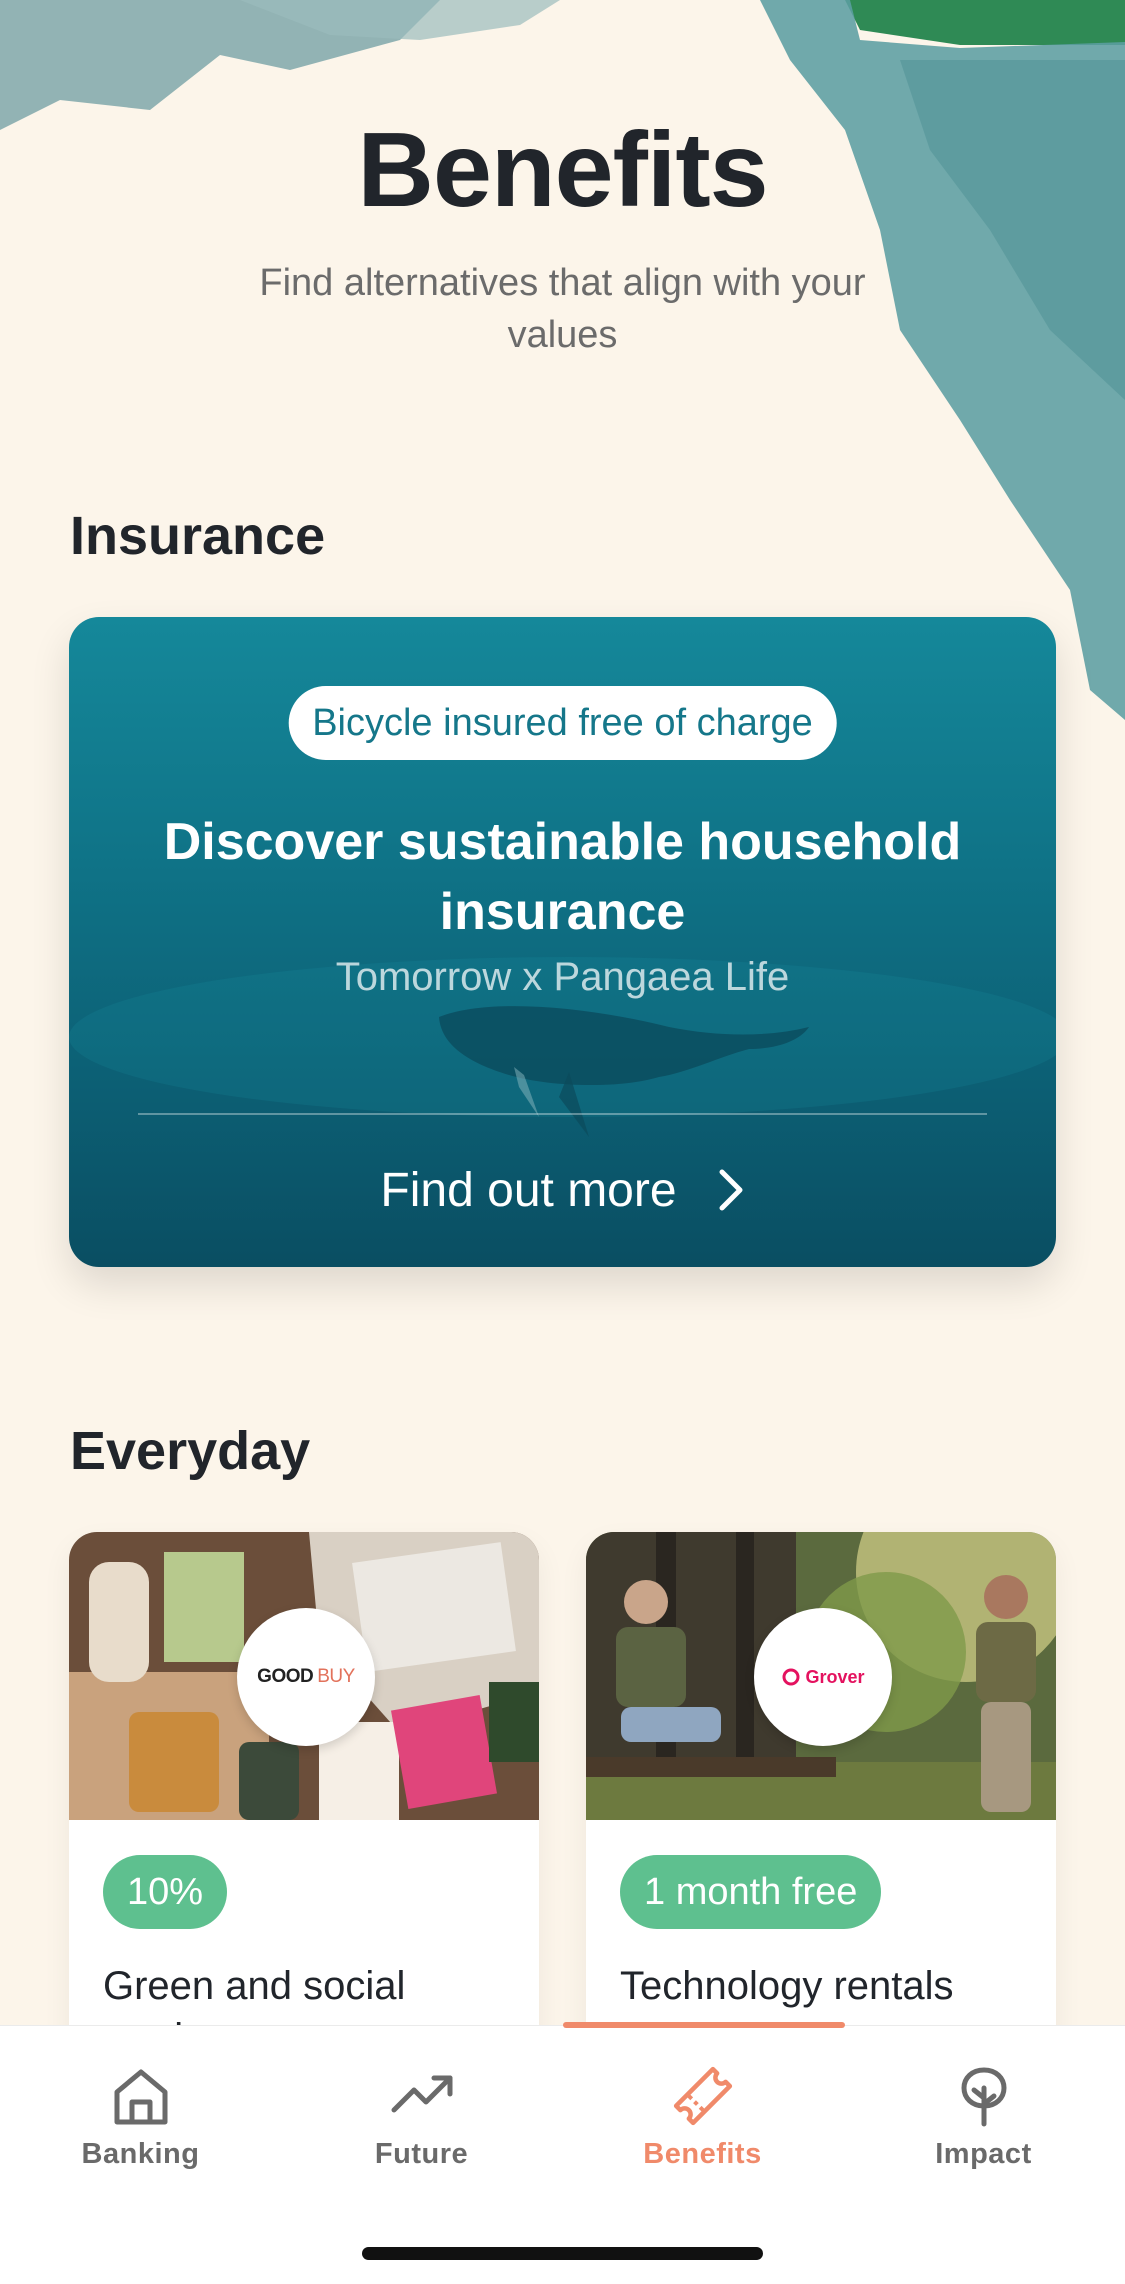 The height and width of the screenshot is (2284, 1125). I want to click on ticket-icon, so click(702, 2096).